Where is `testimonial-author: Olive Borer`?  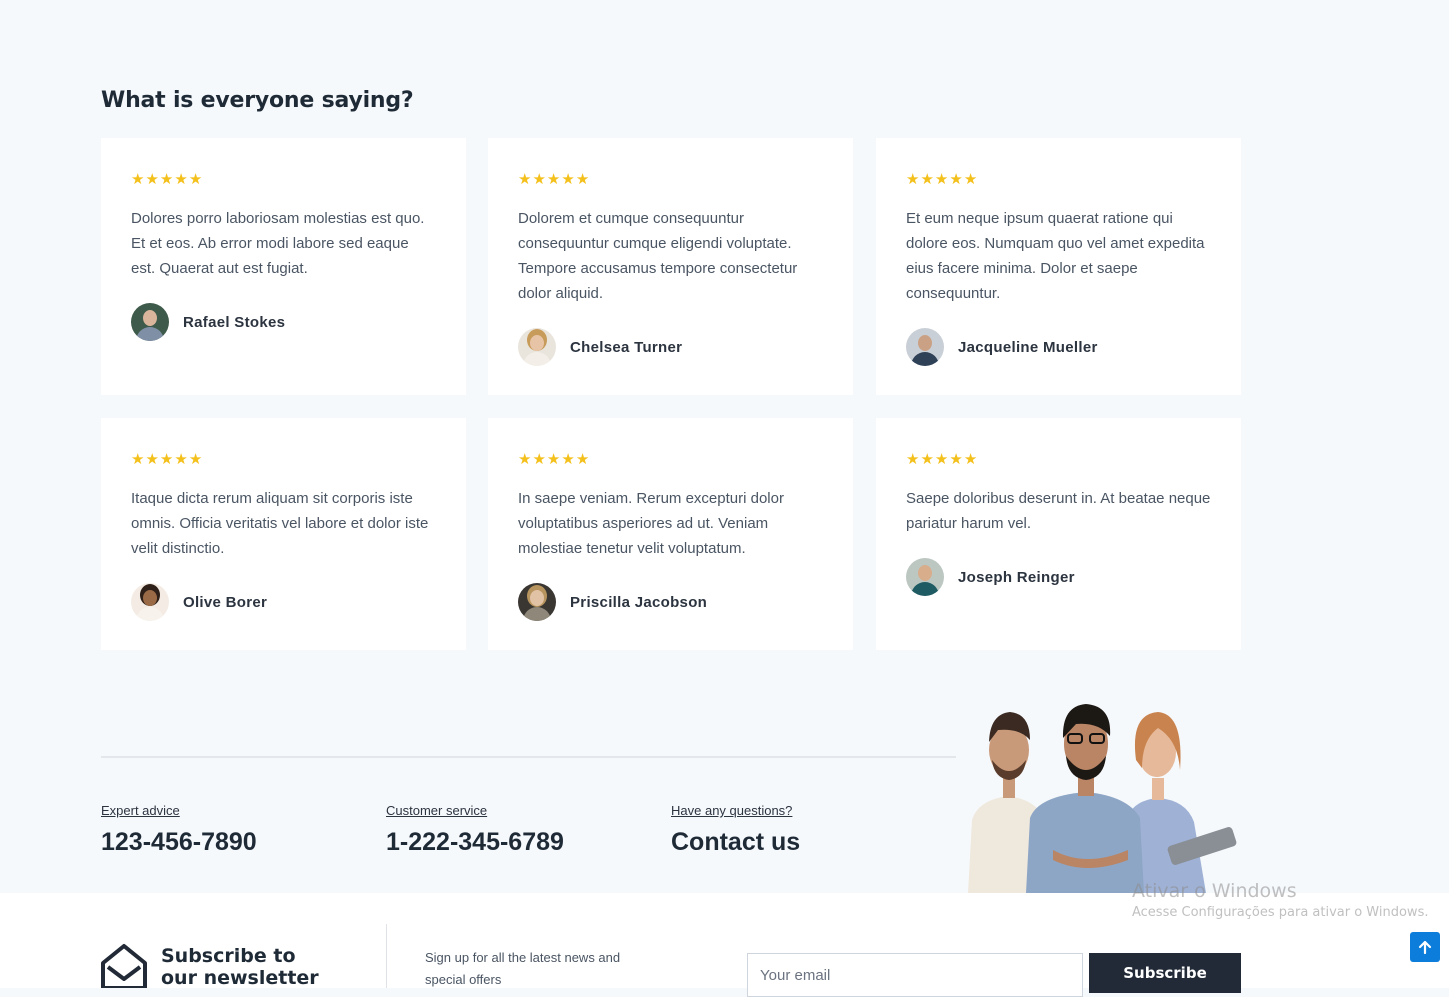
testimonial-author: Olive Borer is located at coordinates (283, 602).